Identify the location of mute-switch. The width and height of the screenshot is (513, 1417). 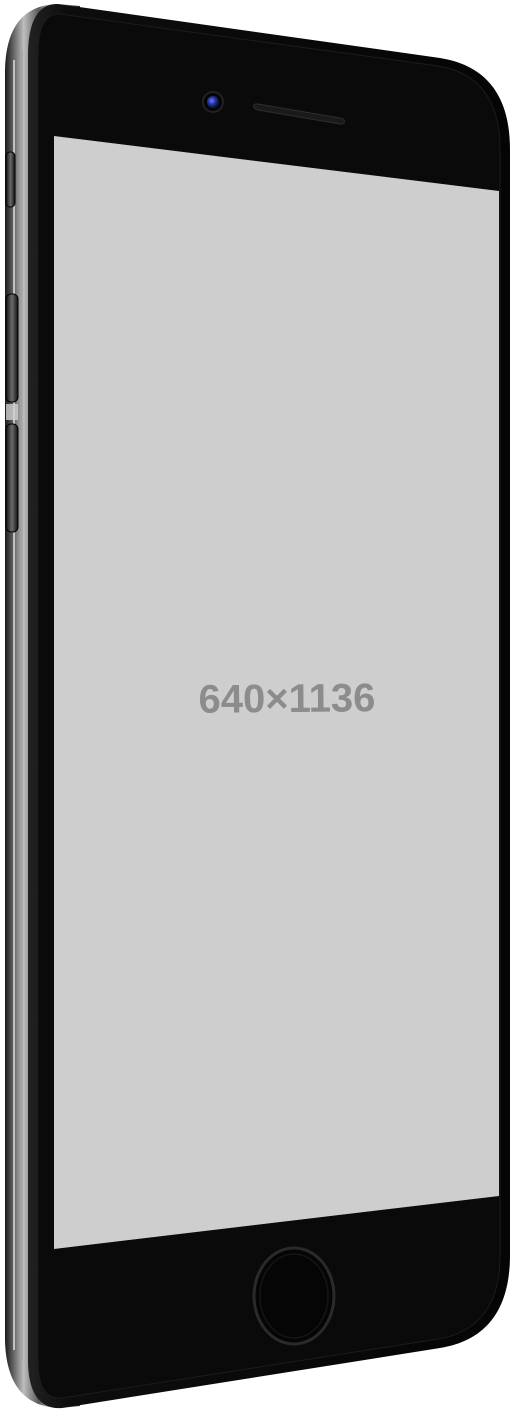
(10, 179).